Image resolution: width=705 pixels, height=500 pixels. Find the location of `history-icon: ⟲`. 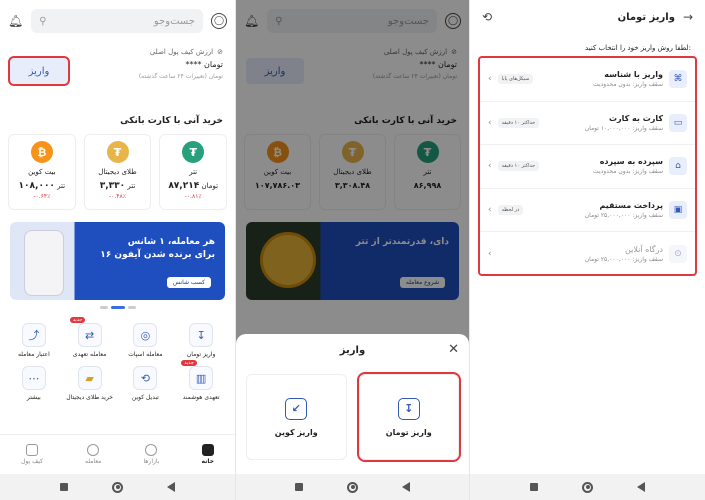

history-icon: ⟲ is located at coordinates (487, 17).